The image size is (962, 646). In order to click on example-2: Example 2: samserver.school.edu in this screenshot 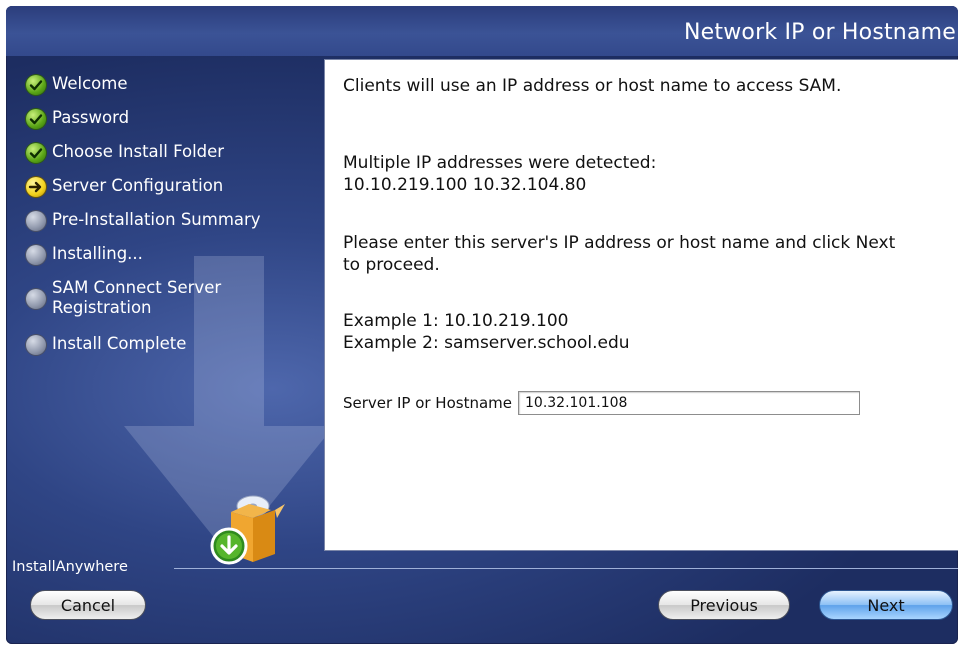, I will do `click(486, 343)`.